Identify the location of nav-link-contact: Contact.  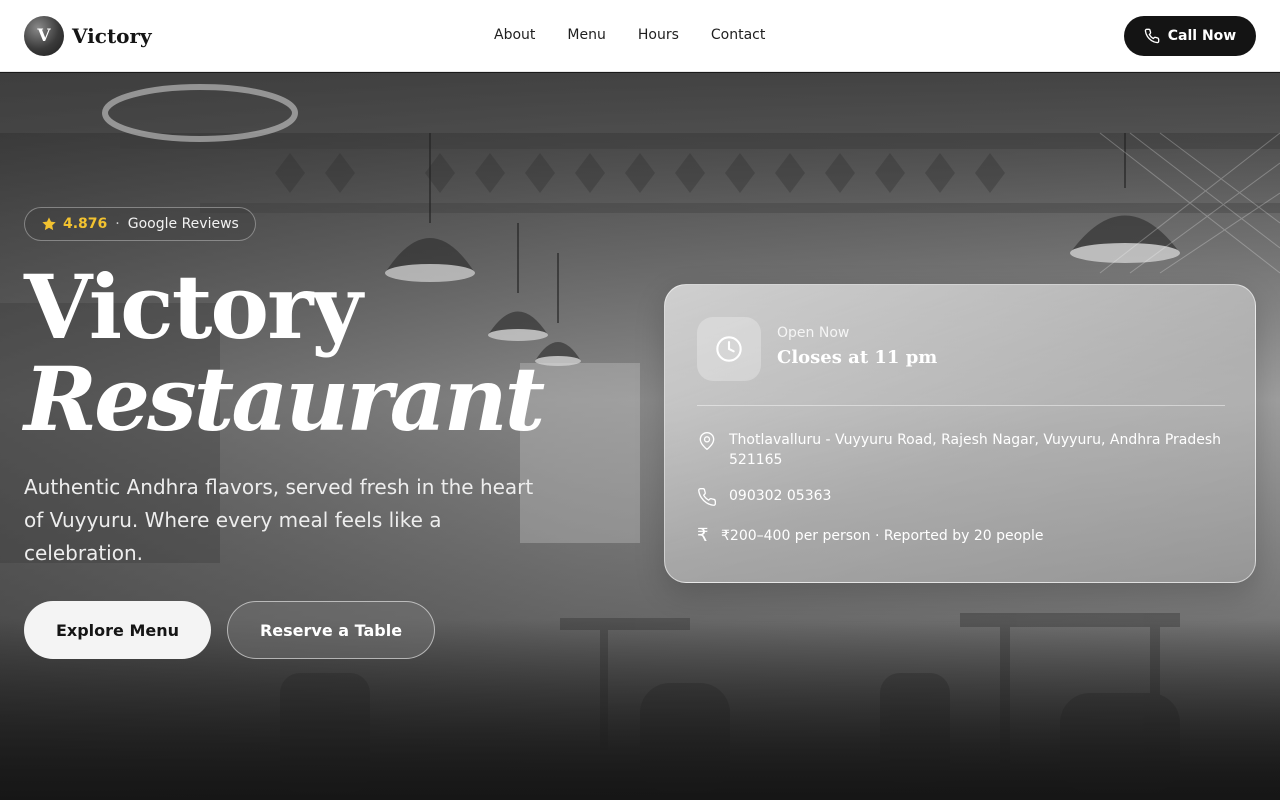
(738, 35).